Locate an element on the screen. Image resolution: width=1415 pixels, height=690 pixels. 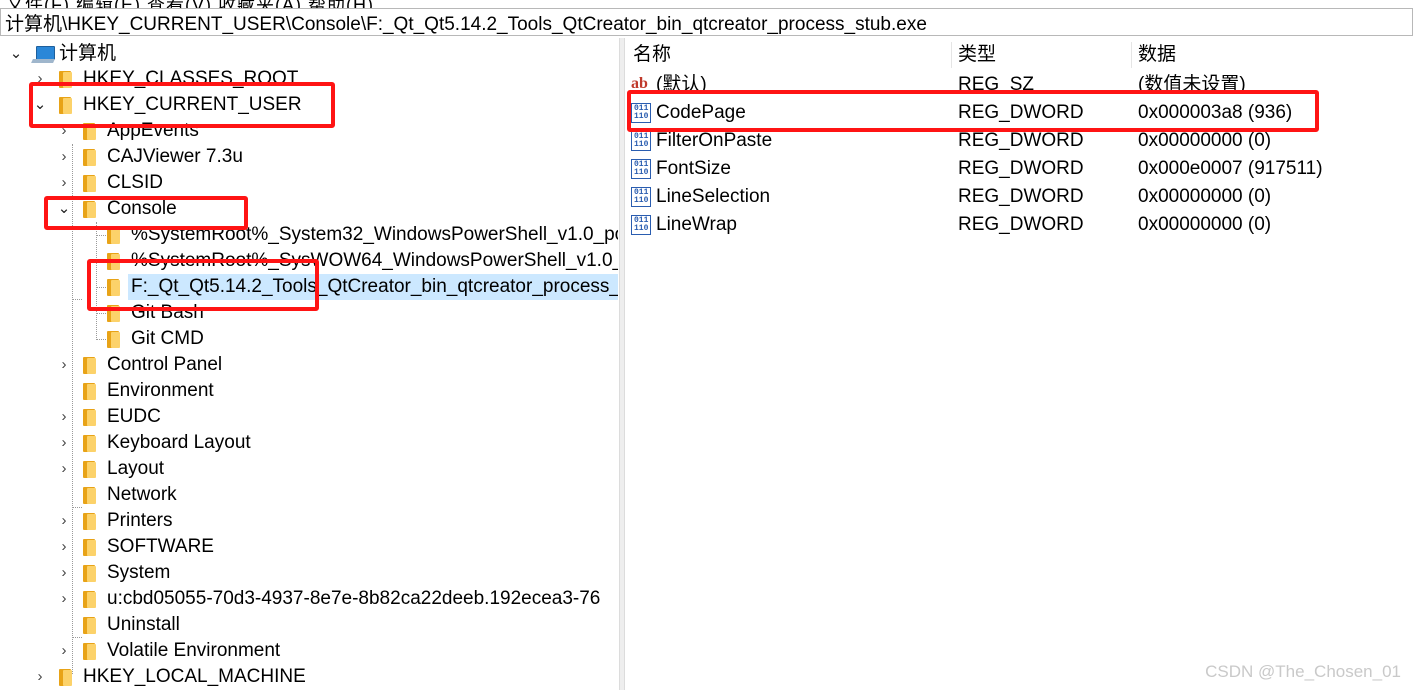
tree-node-printers: › Printers is located at coordinates (309, 521).